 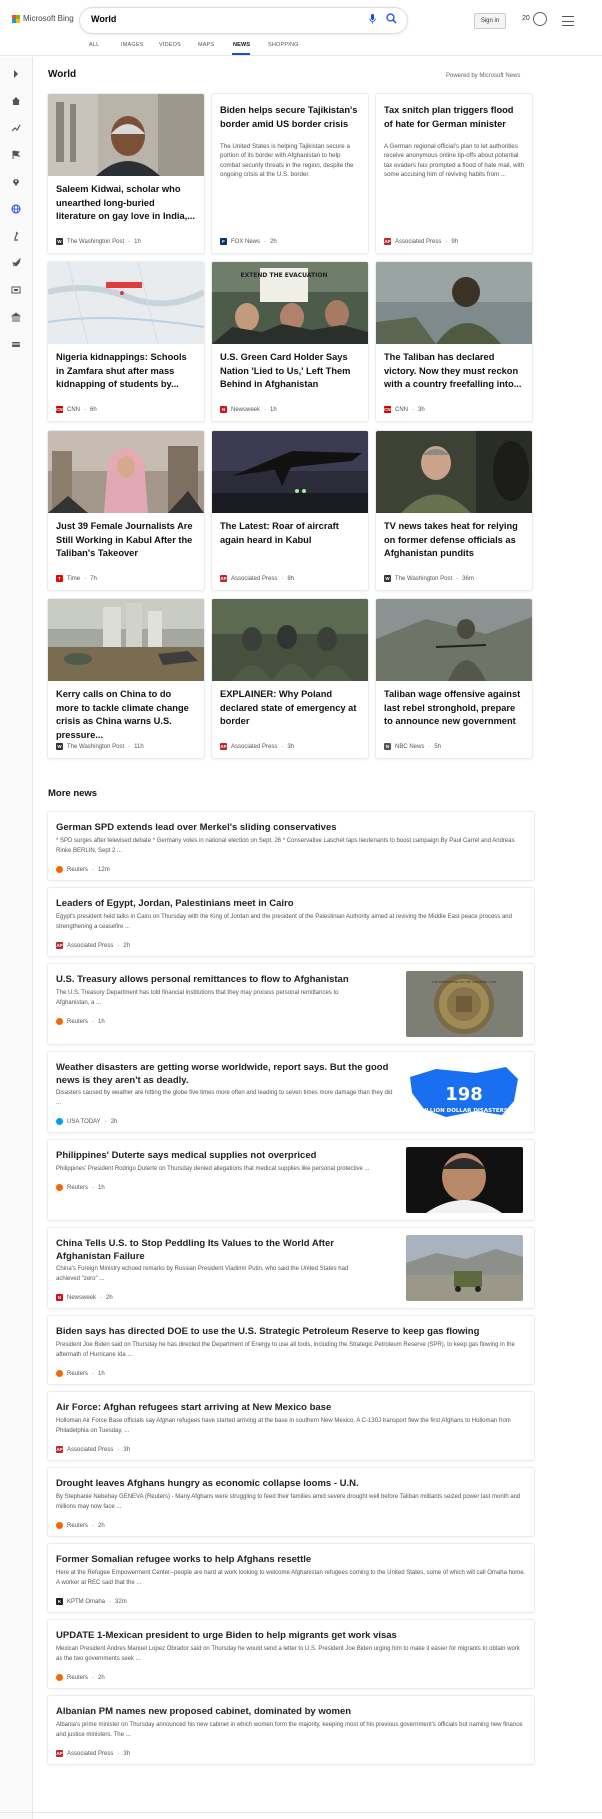 I want to click on cnn-logo-icon: CNN, so click(x=61, y=409).